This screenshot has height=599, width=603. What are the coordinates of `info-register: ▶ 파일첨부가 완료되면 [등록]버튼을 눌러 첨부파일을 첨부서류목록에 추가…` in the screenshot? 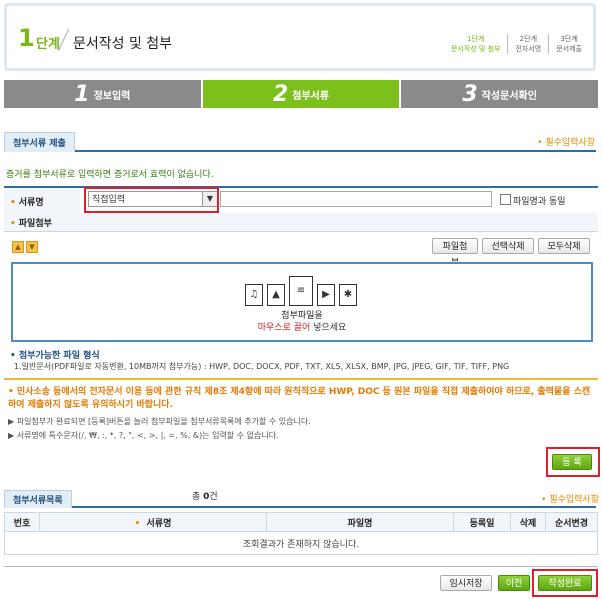 It's located at (159, 421).